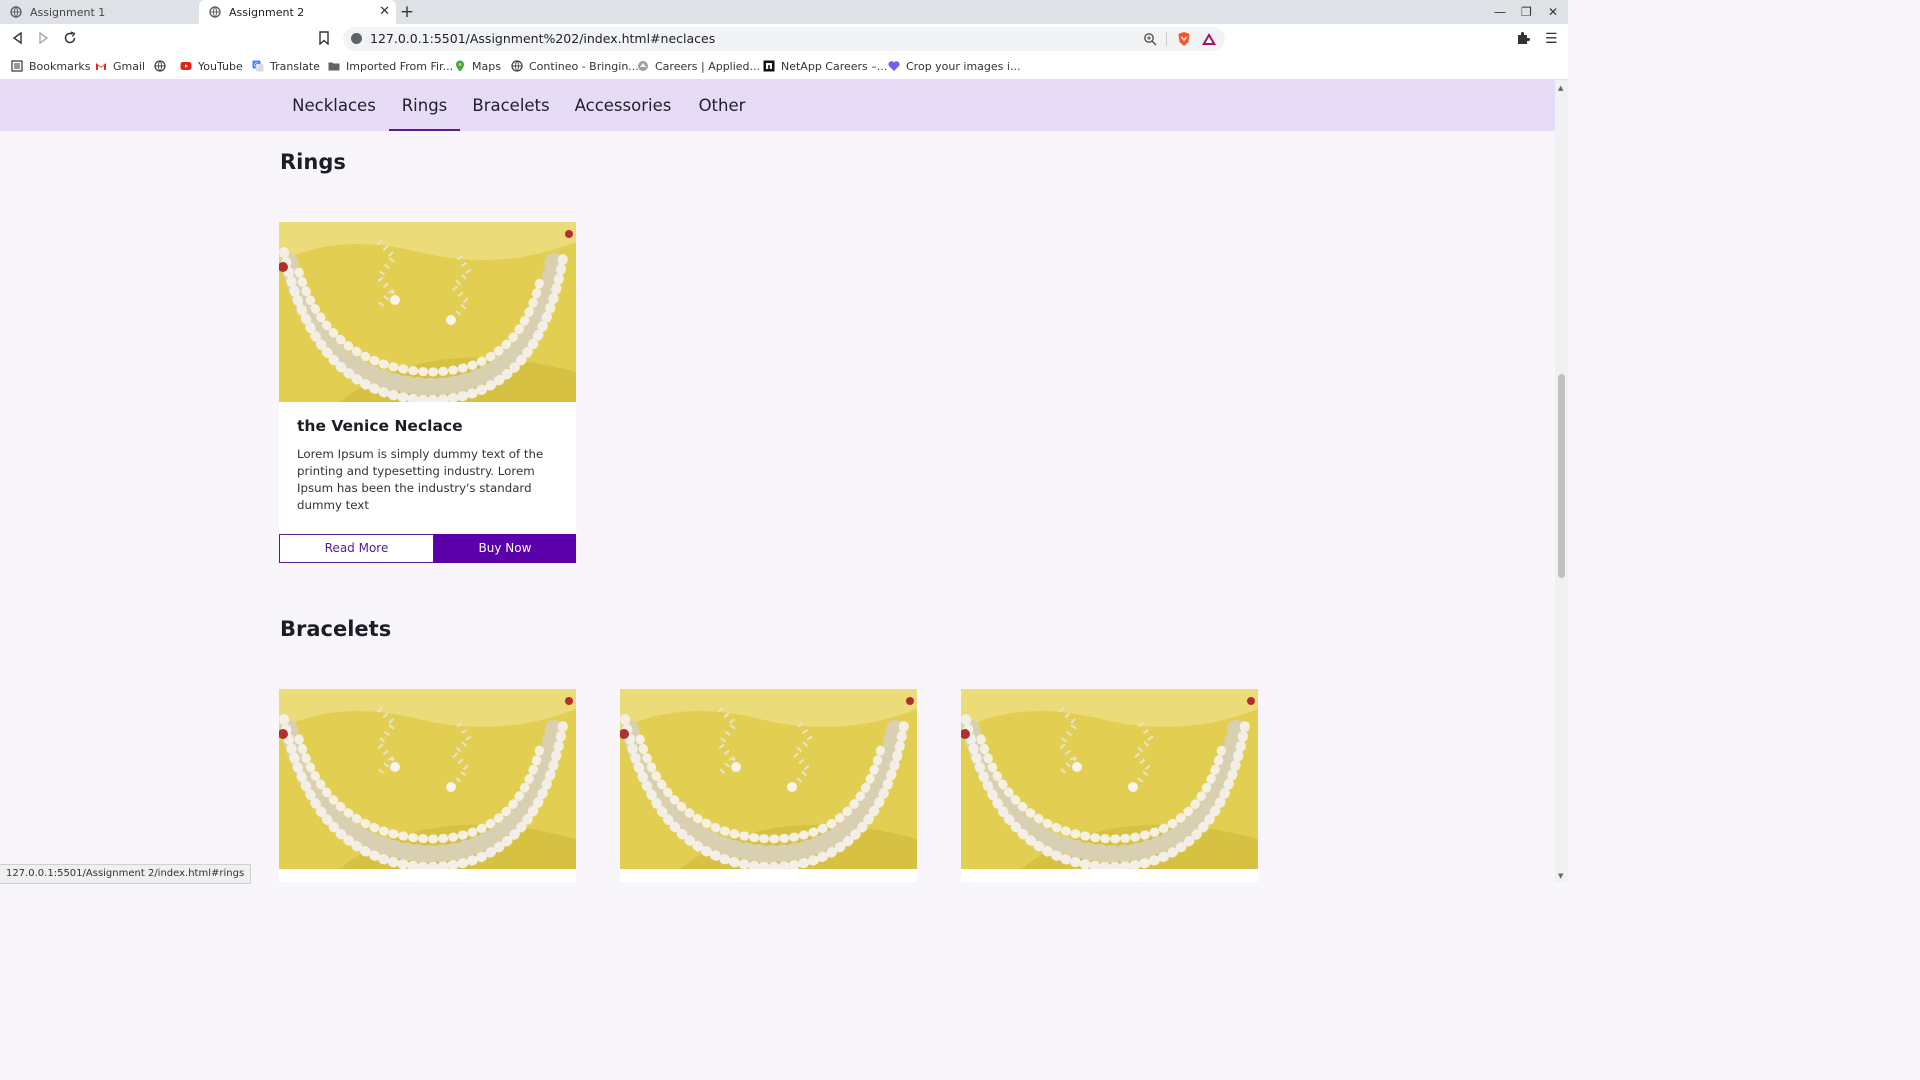  What do you see at coordinates (623, 105) in the screenshot?
I see `nav-accessories: Accessories` at bounding box center [623, 105].